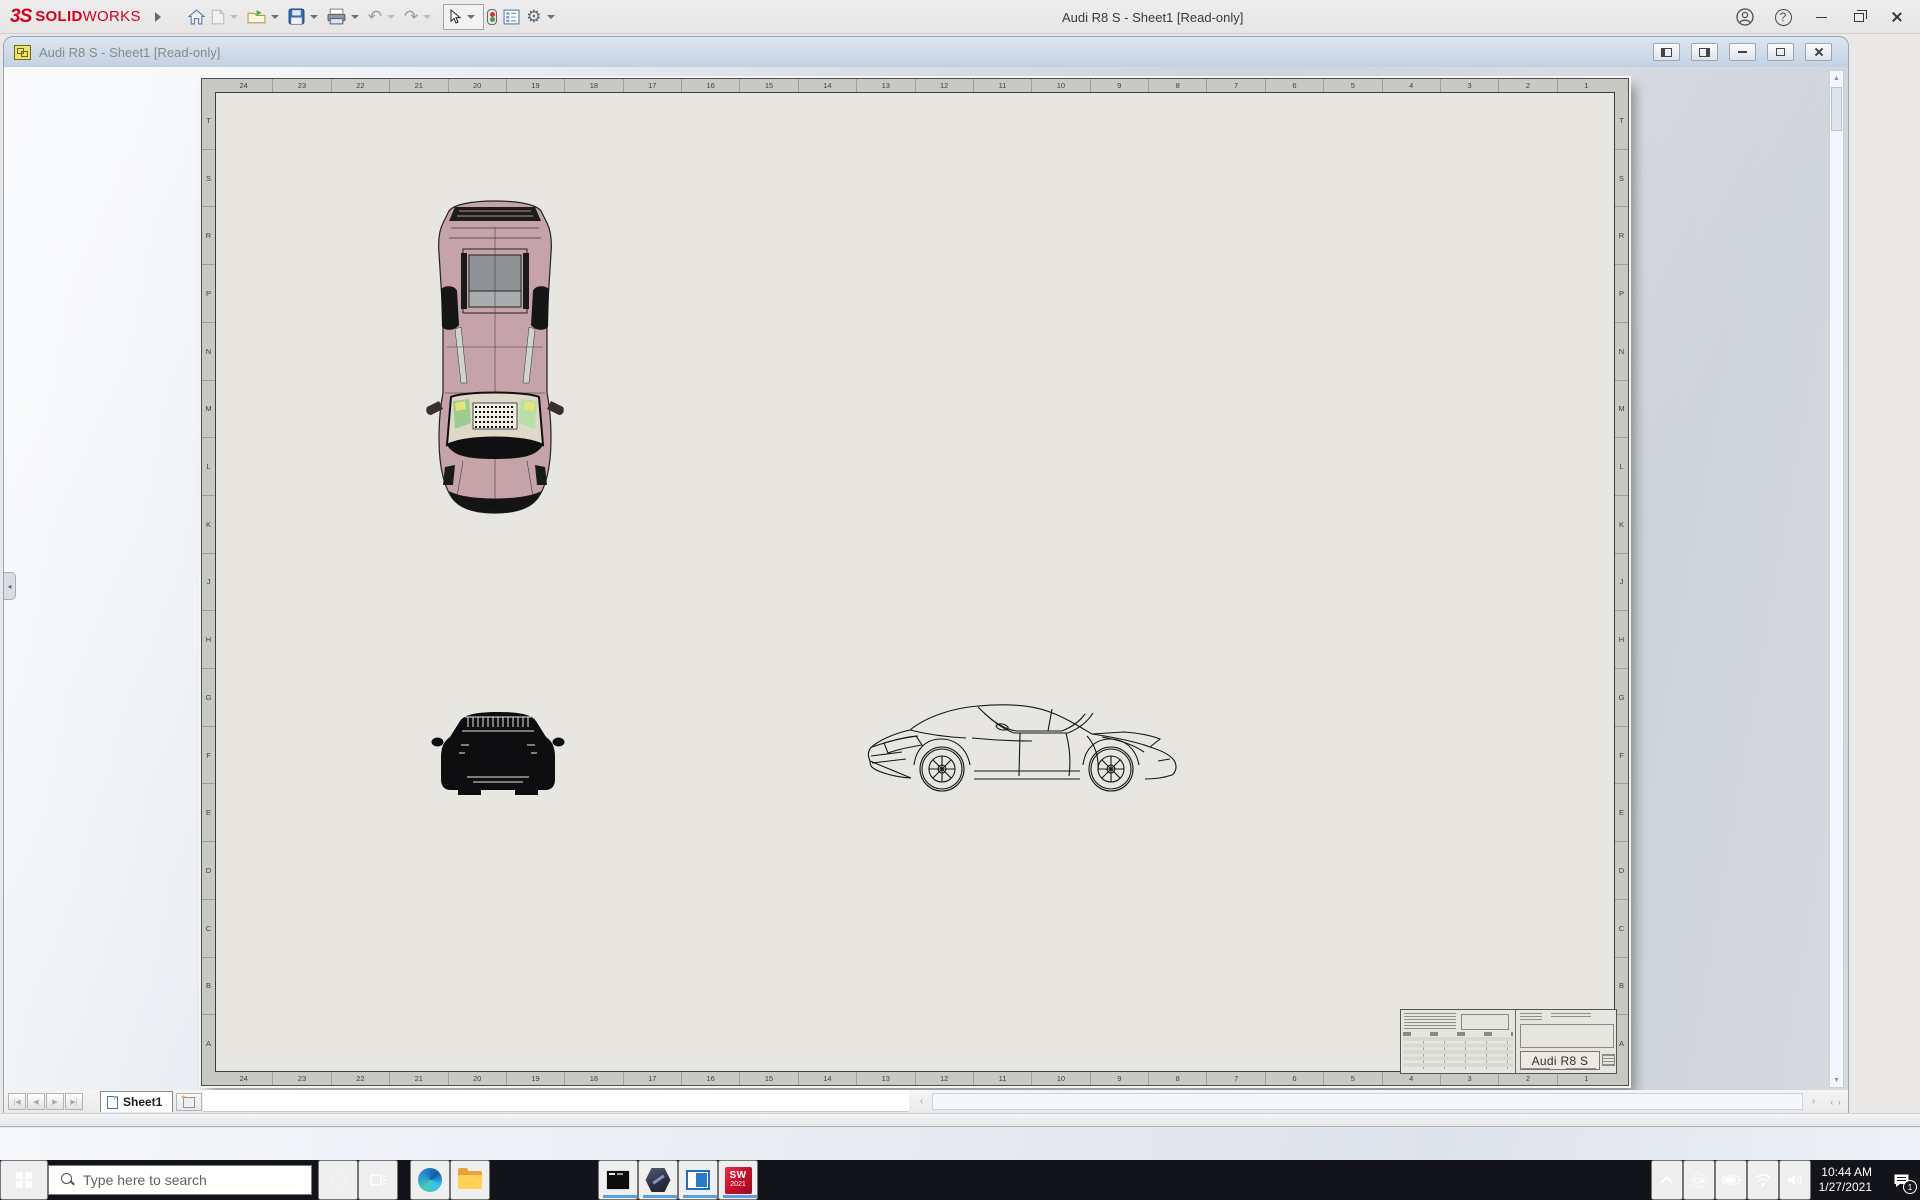 Image resolution: width=1920 pixels, height=1200 pixels. I want to click on scroll-down-icon, so click(1836, 1080).